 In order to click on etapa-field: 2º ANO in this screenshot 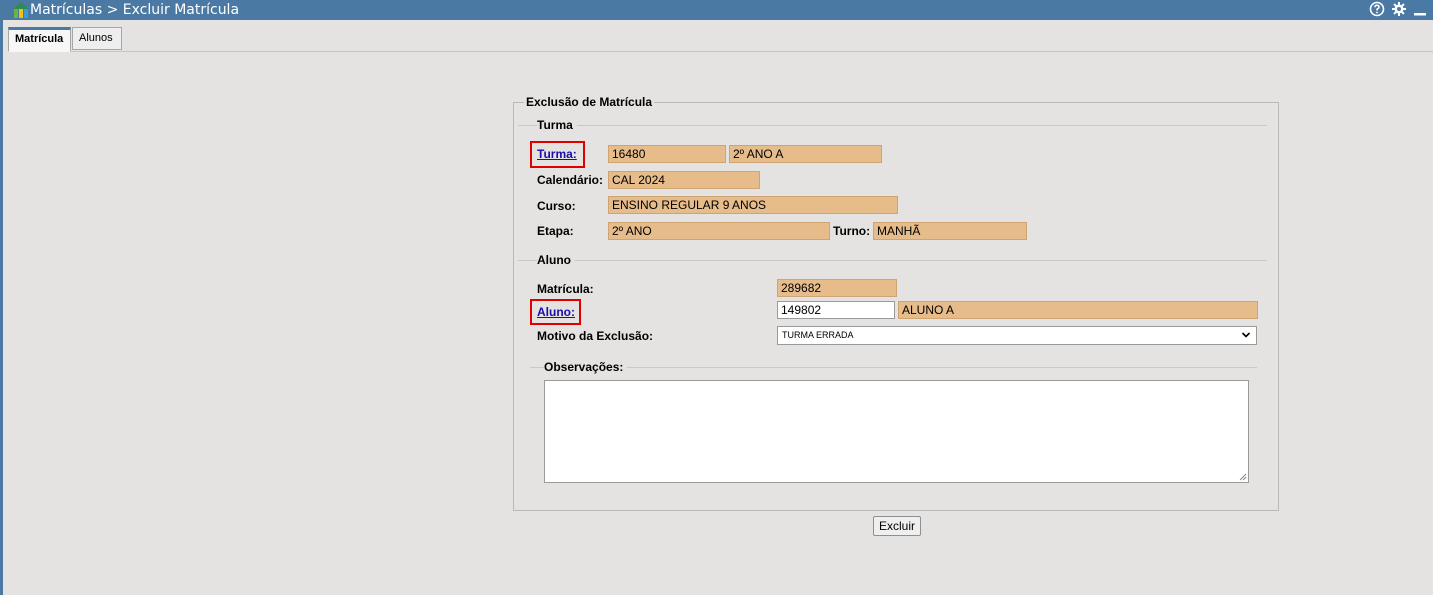, I will do `click(719, 231)`.